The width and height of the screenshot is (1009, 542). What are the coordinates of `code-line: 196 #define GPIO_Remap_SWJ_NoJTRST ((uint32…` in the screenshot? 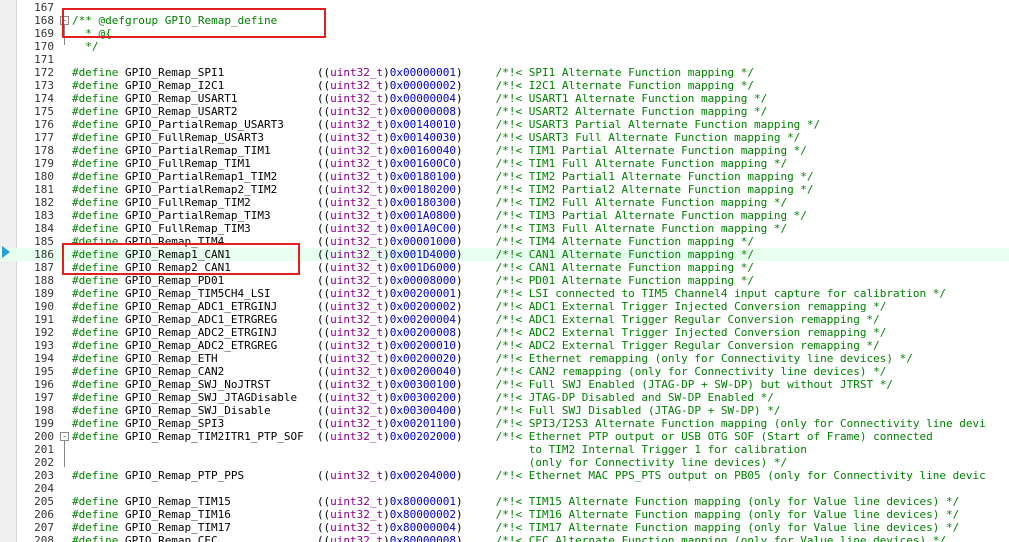 It's located at (504, 384).